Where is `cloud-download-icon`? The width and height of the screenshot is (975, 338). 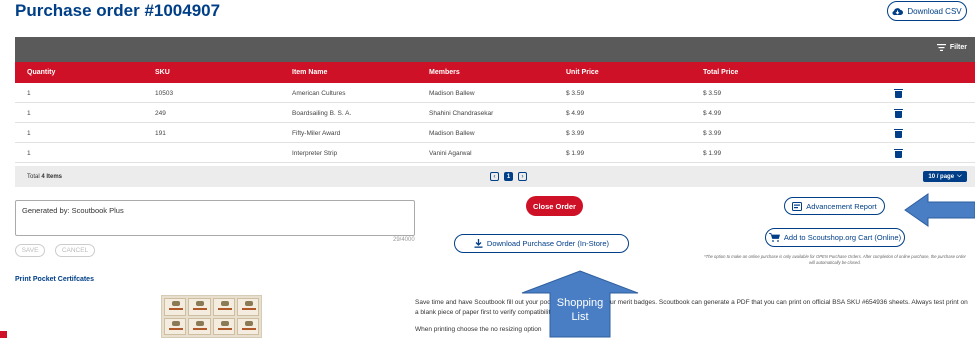
cloud-download-icon is located at coordinates (898, 11).